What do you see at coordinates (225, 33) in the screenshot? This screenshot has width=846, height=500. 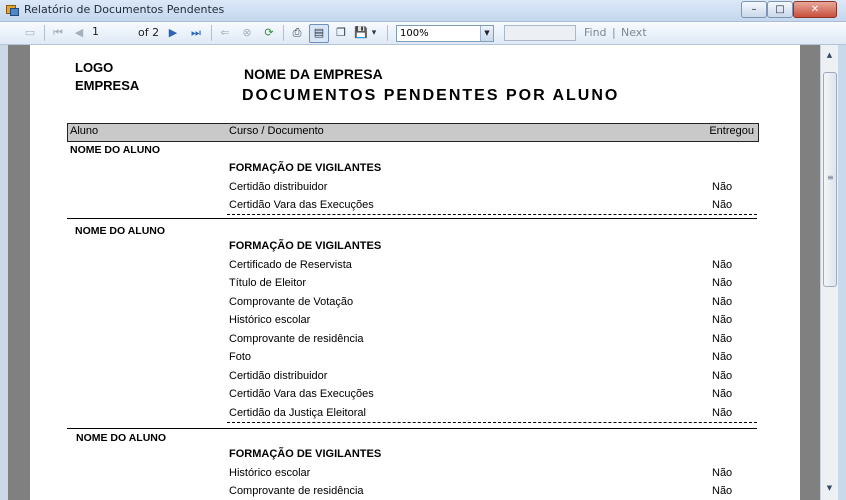 I see `back-icon: ⇐` at bounding box center [225, 33].